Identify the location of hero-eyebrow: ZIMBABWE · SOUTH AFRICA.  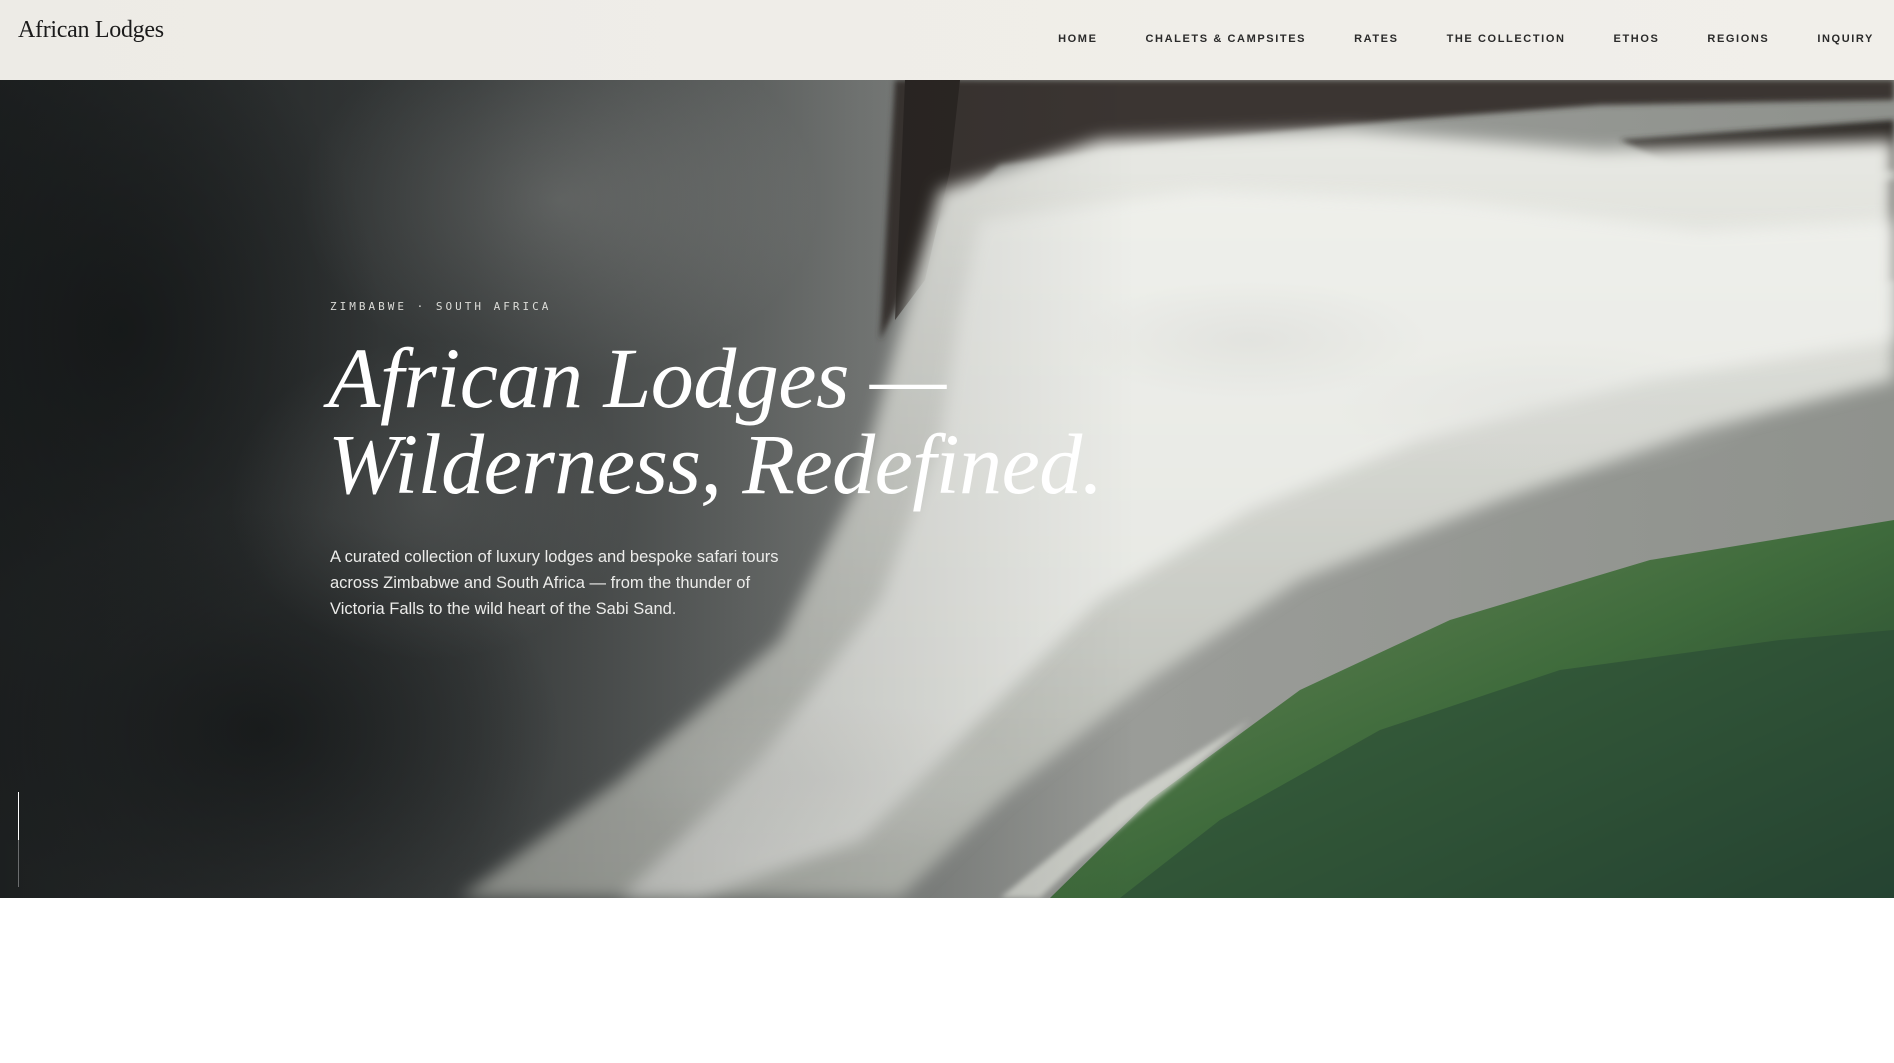
(441, 306).